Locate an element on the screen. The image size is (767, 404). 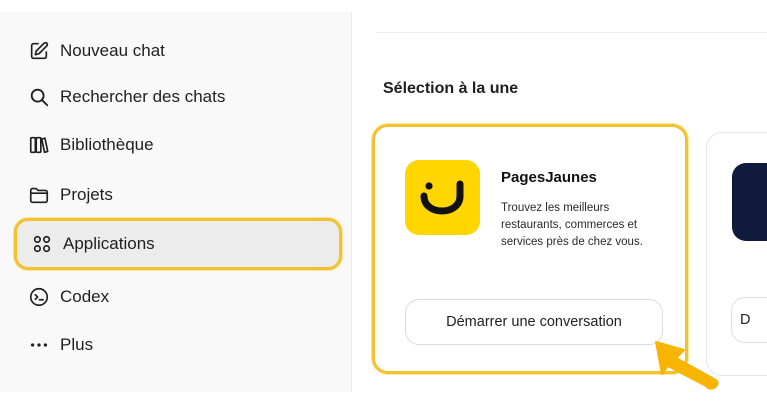
search-icon is located at coordinates (39, 97).